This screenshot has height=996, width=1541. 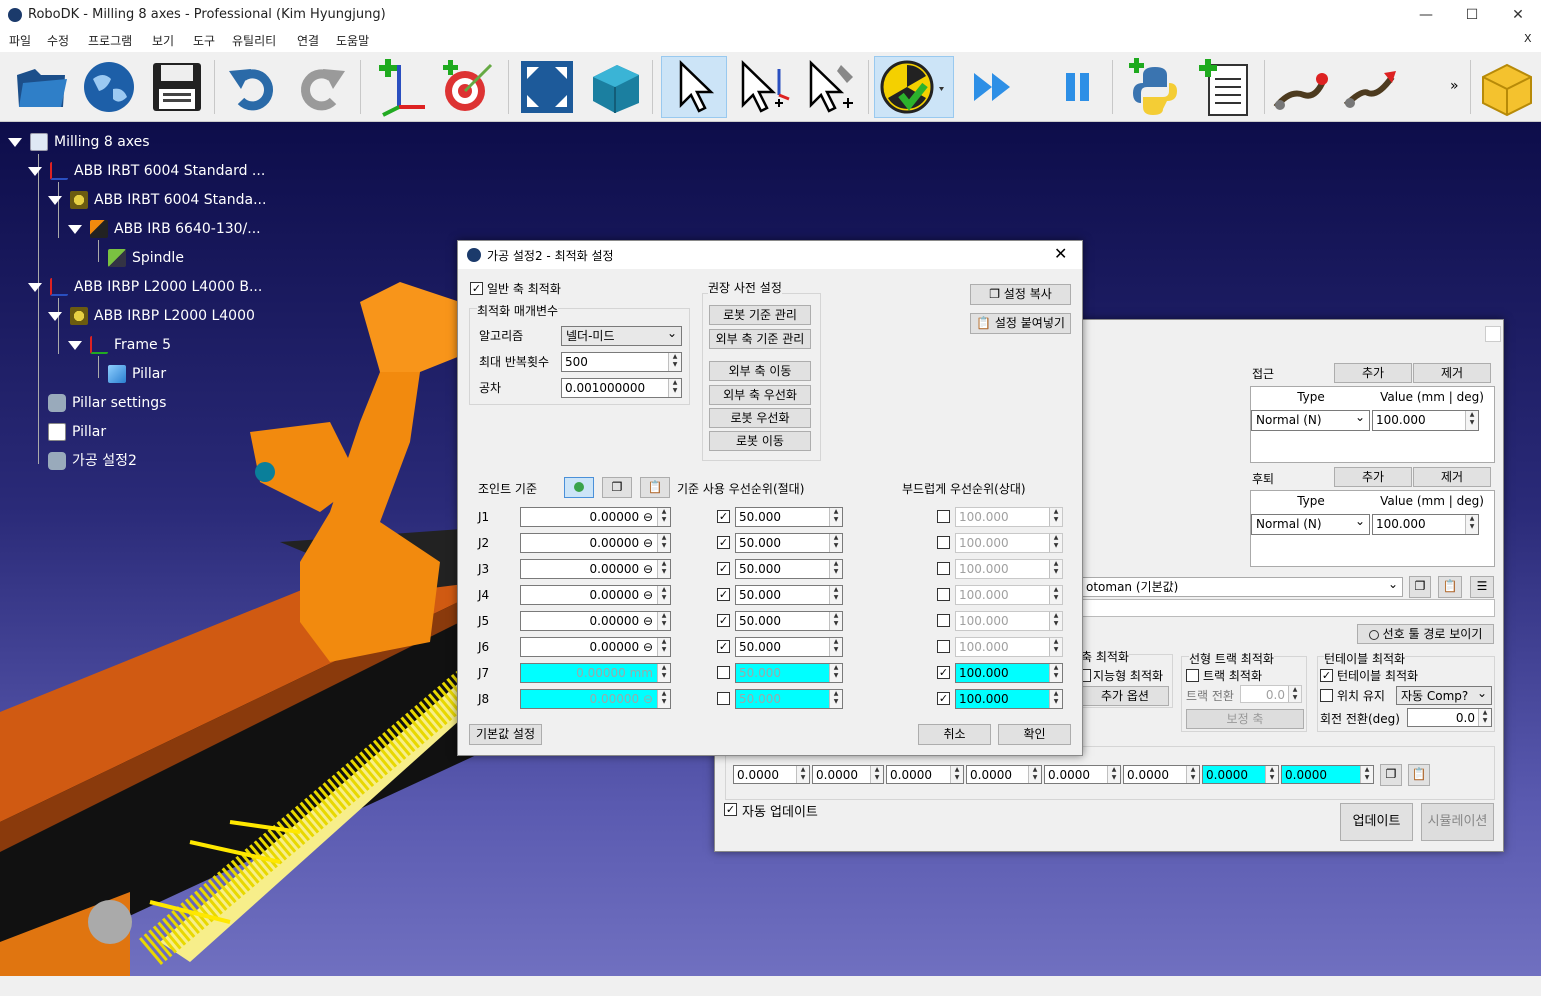 I want to click on show-preferred-path-button: 선호 툴 경로 보이기, so click(x=1425, y=634).